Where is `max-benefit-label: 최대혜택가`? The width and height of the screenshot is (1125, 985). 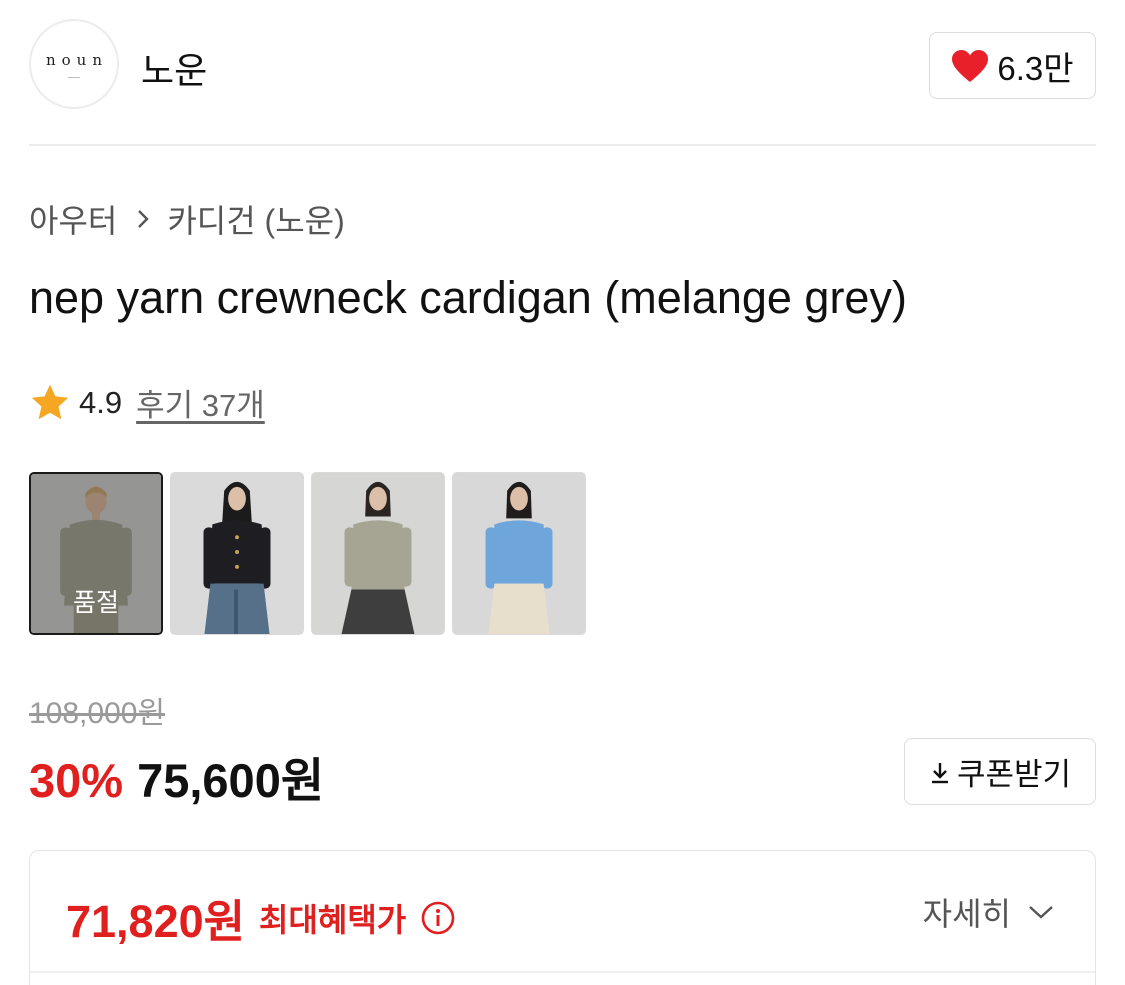 max-benefit-label: 최대혜택가 is located at coordinates (333, 919).